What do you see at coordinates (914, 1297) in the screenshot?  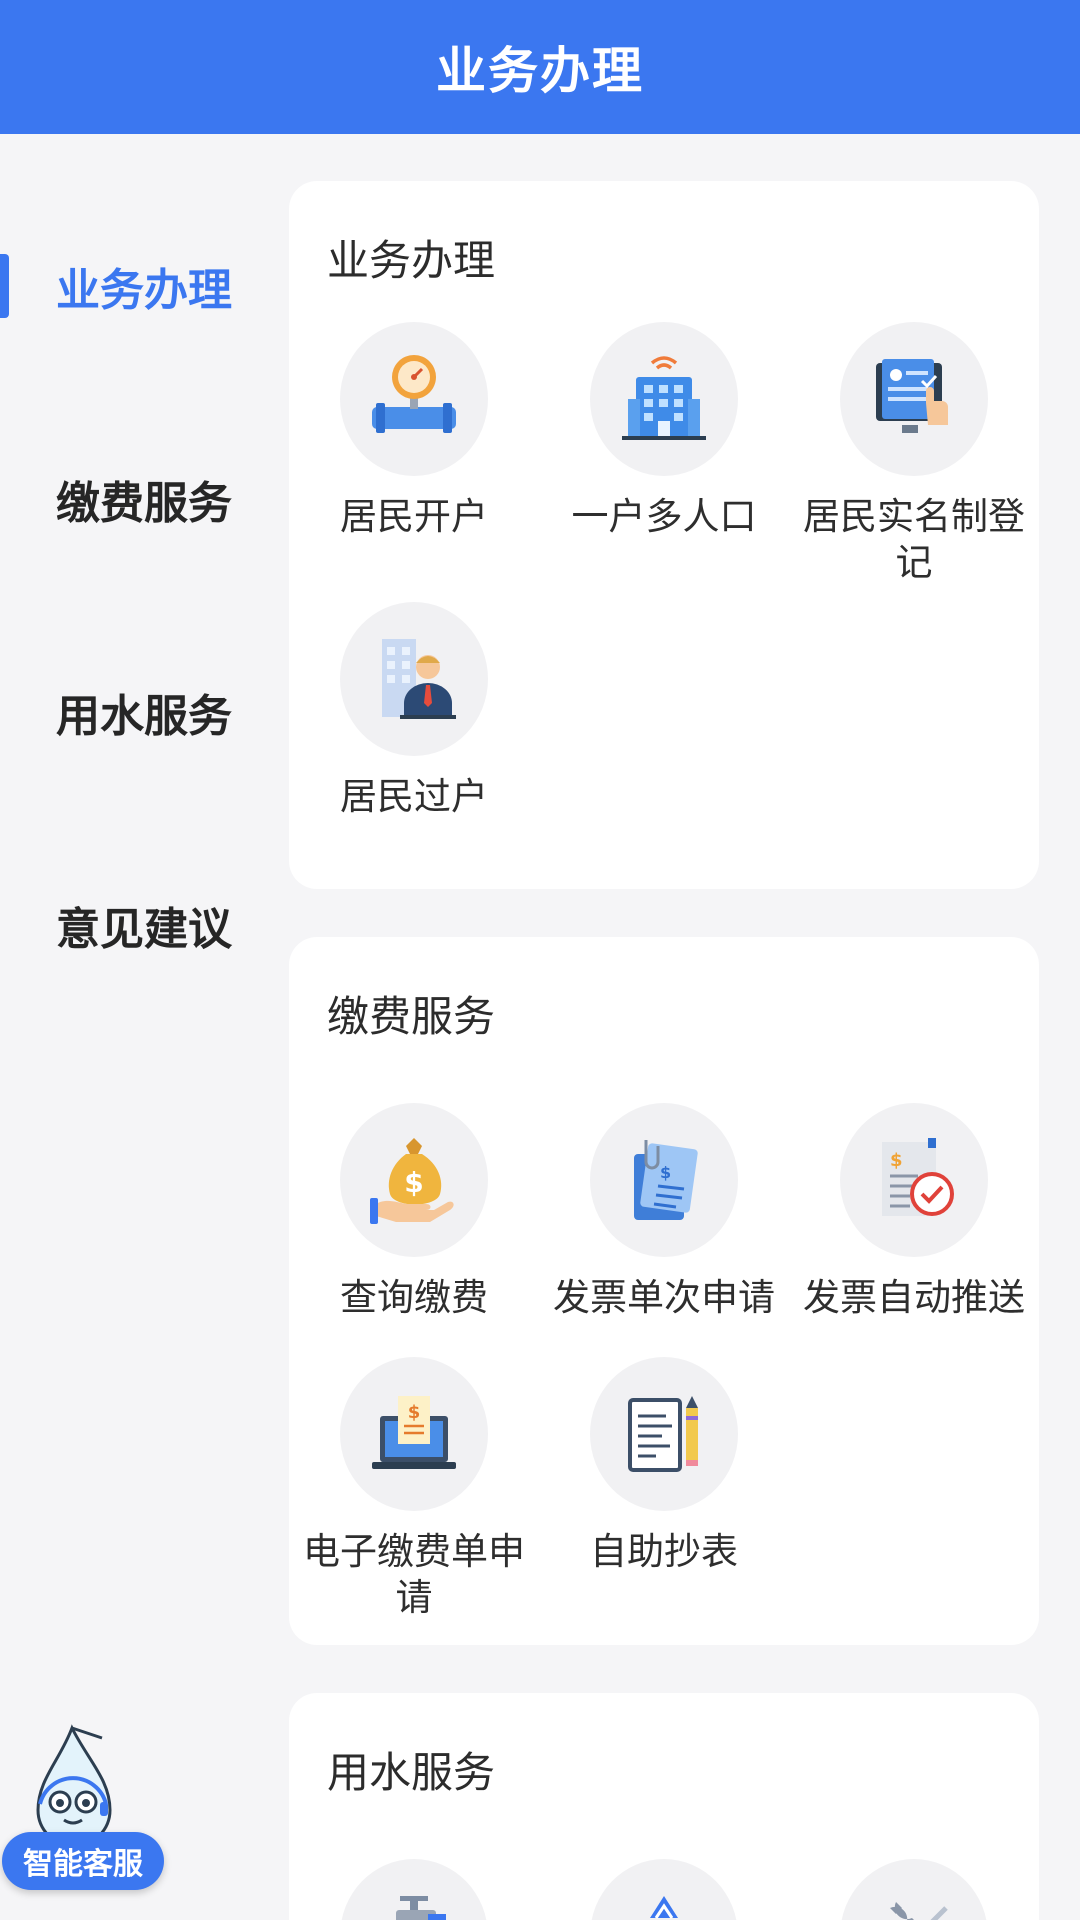 I see `tile-label: 发票自动推送` at bounding box center [914, 1297].